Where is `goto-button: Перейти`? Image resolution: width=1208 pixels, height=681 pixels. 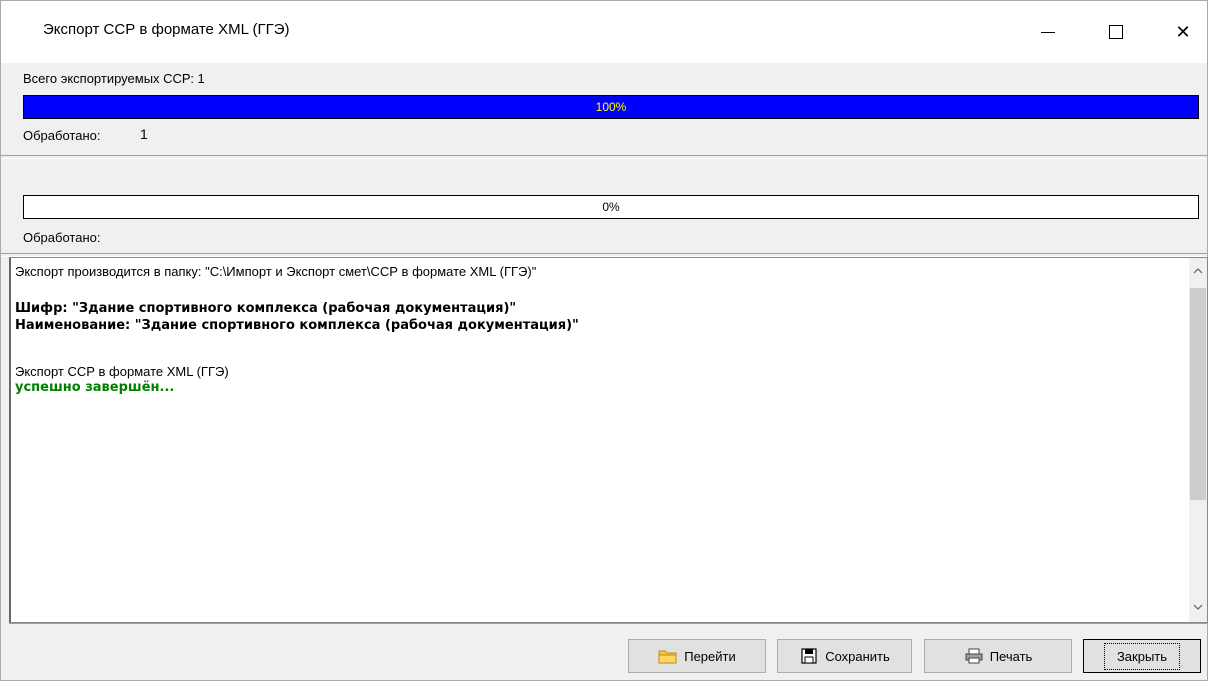
goto-button: Перейти is located at coordinates (697, 656).